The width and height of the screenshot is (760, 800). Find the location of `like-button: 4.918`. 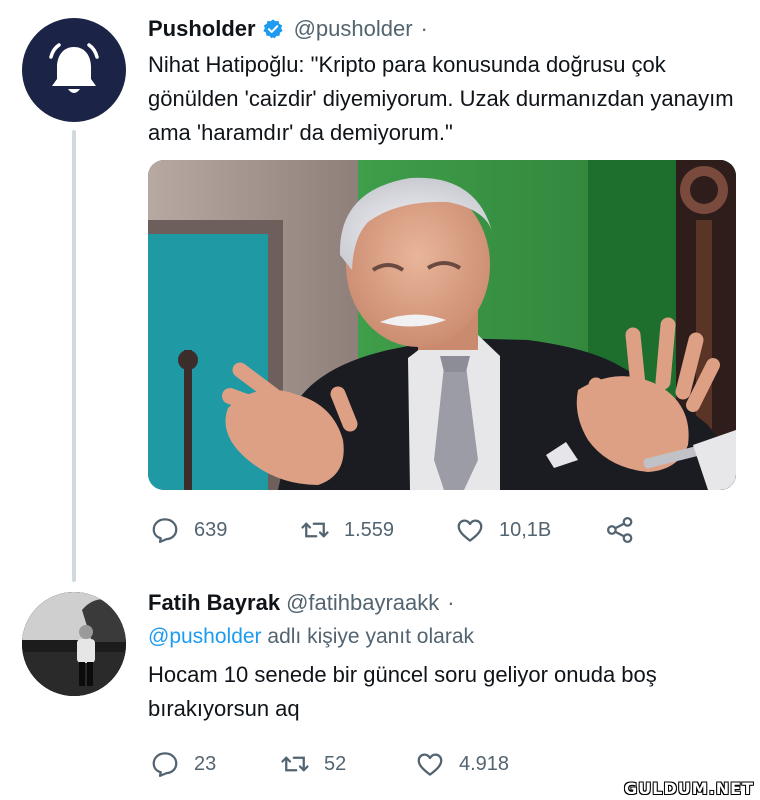

like-button: 4.918 is located at coordinates (462, 764).